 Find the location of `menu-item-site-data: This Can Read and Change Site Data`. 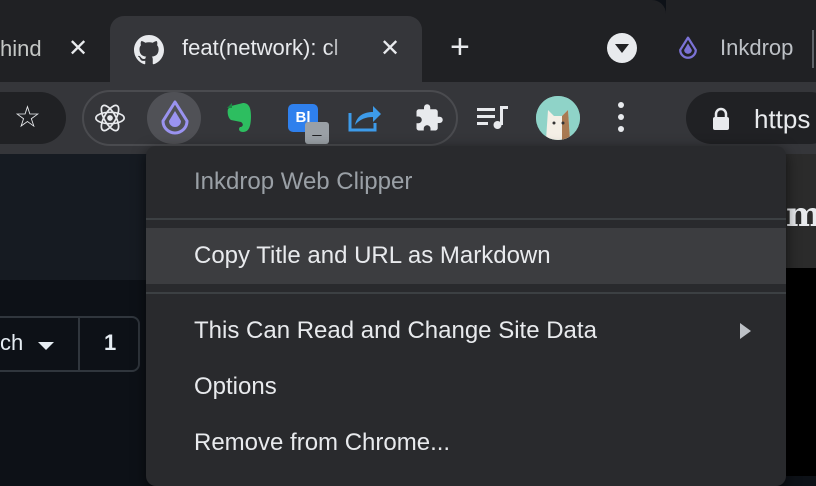

menu-item-site-data: This Can Read and Change Site Data is located at coordinates (466, 331).